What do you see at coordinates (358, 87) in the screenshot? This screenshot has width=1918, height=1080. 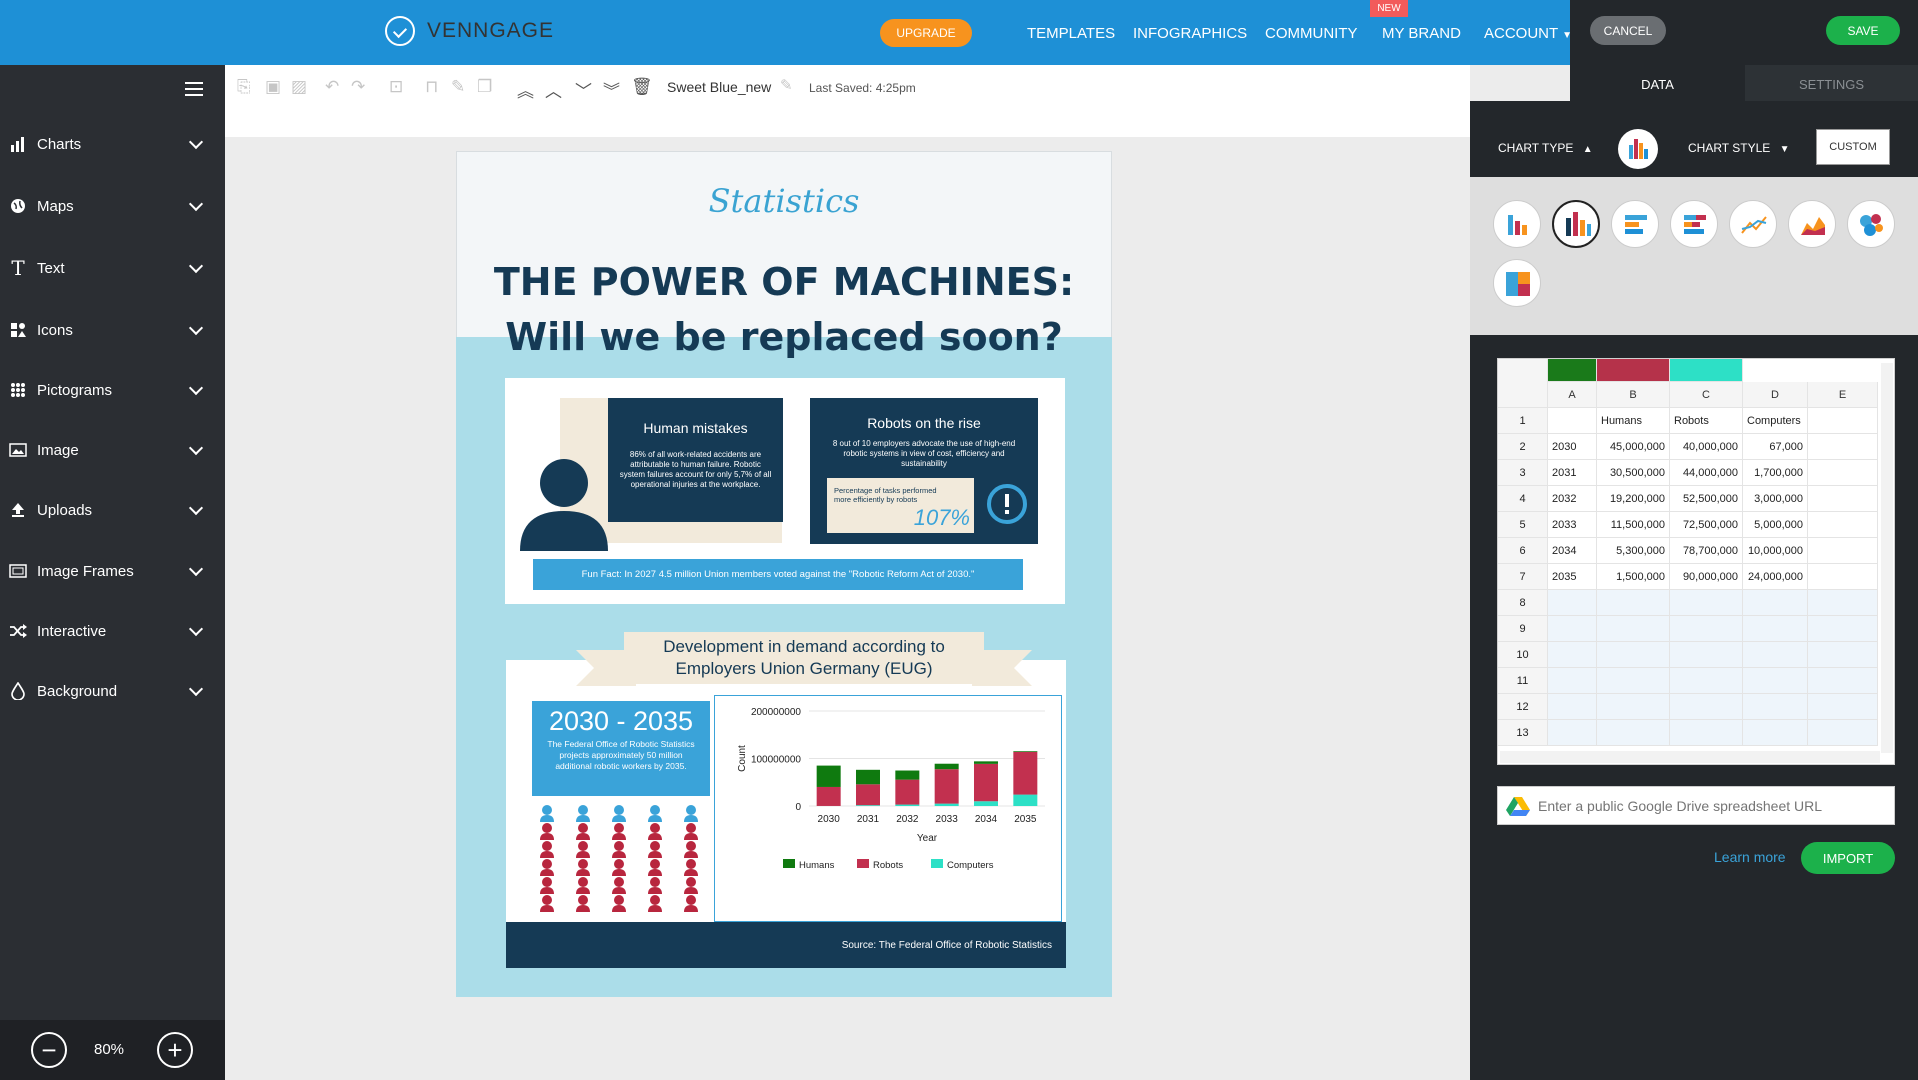 I see `redo-icon: ↷` at bounding box center [358, 87].